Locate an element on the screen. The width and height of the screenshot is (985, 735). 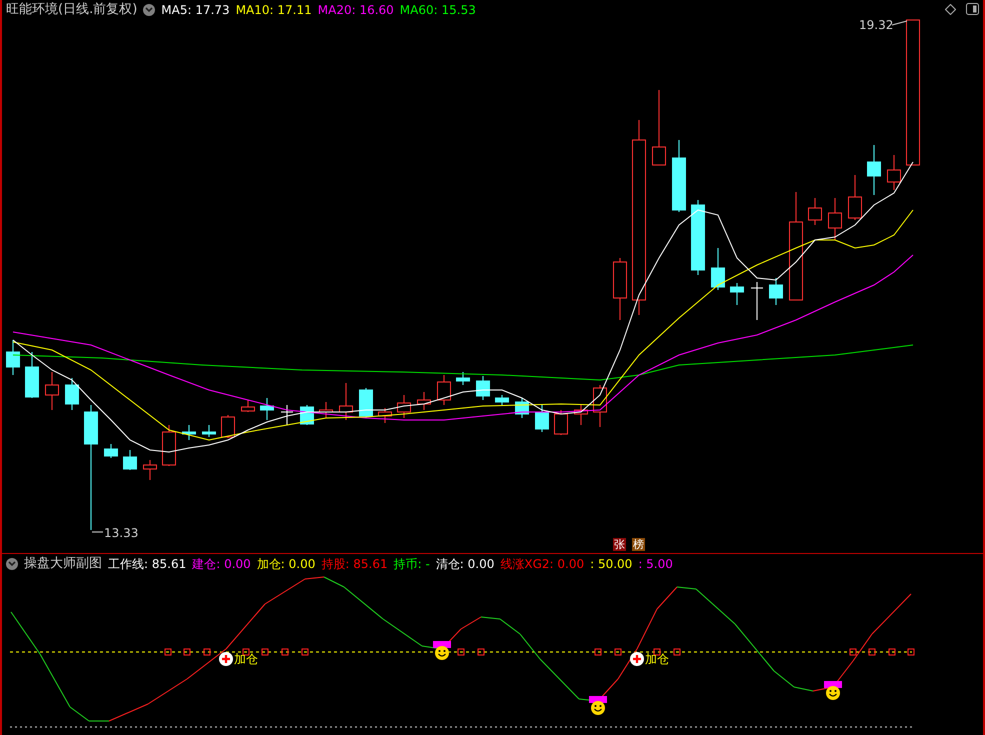
indicator-value: 工作线: 85.61 is located at coordinates (147, 564).